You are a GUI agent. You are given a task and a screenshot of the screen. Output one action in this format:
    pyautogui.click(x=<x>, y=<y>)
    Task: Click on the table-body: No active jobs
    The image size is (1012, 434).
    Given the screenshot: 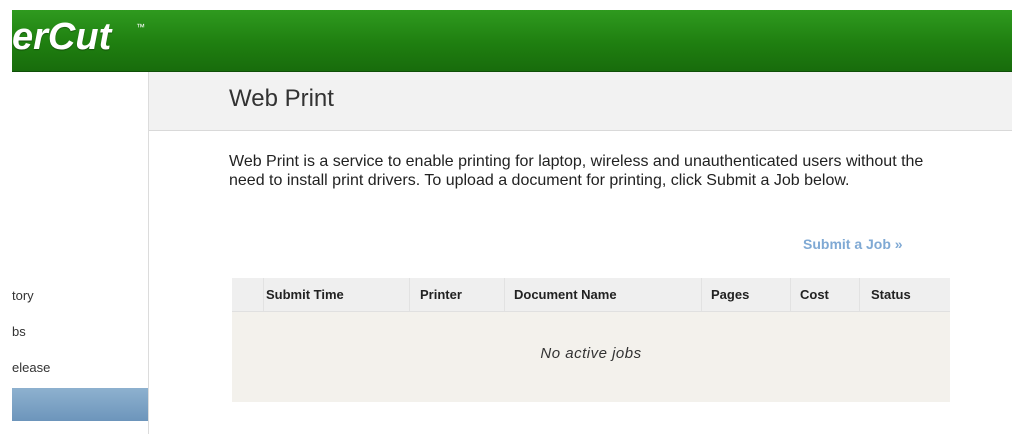 What is the action you would take?
    pyautogui.click(x=591, y=357)
    